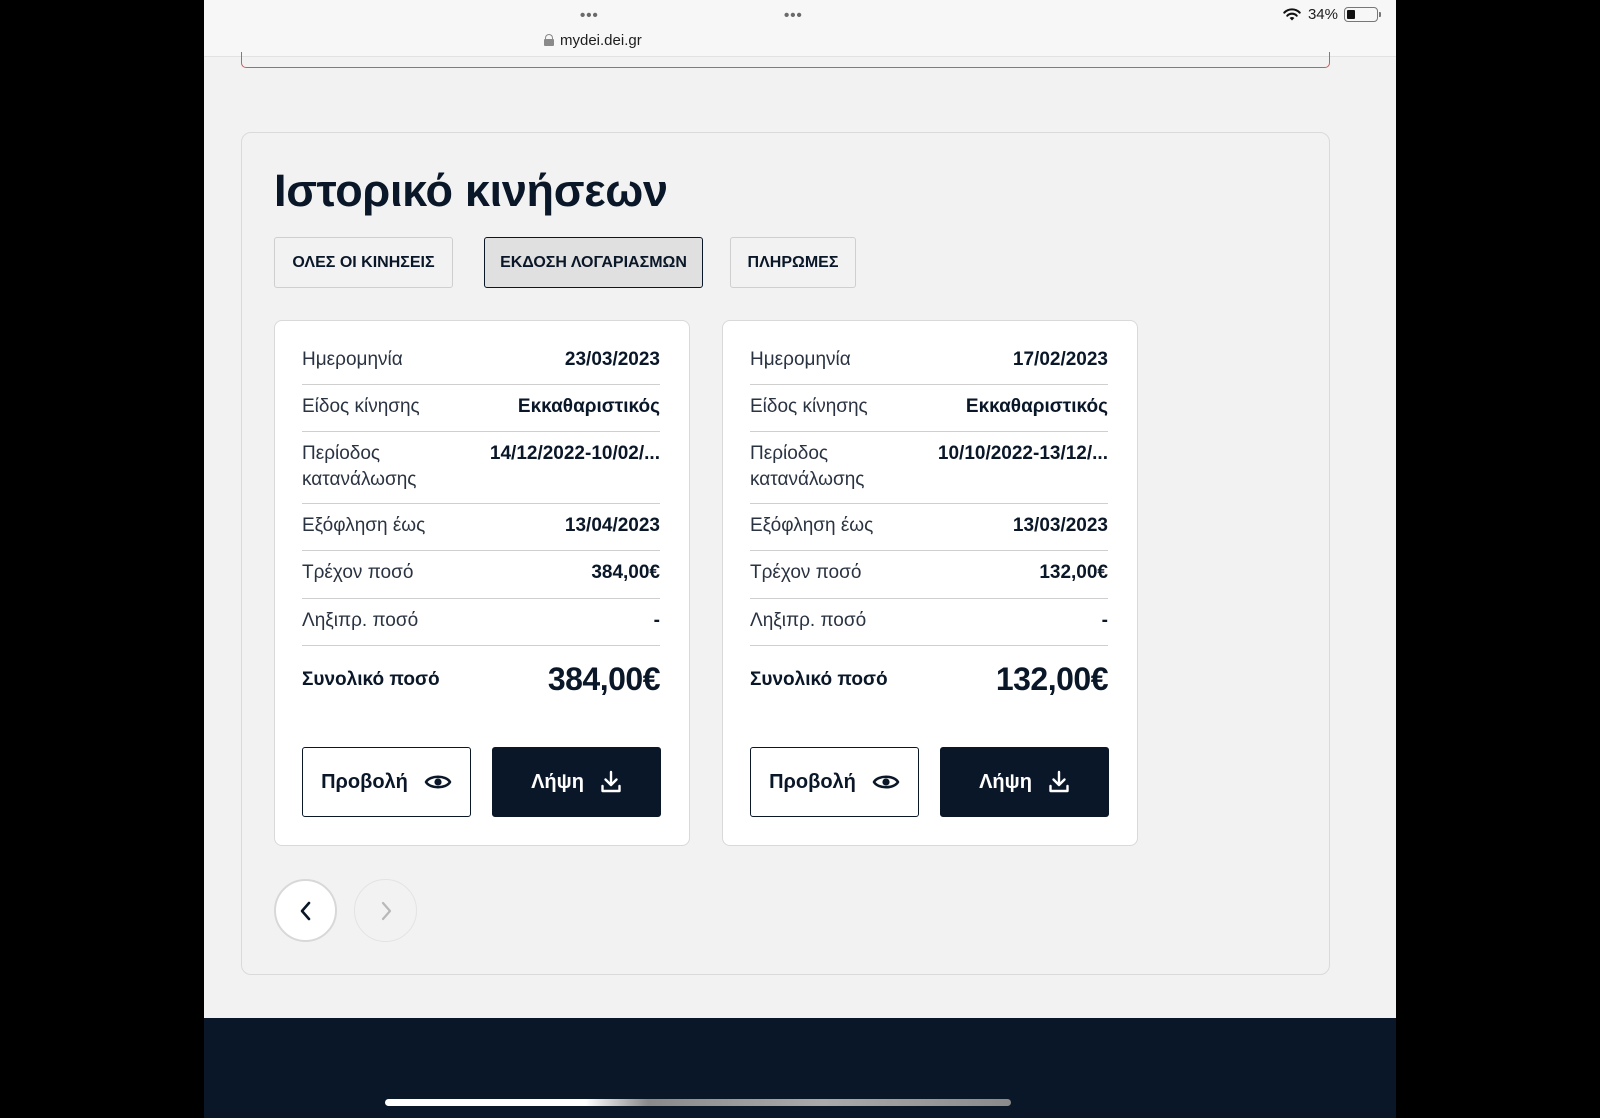 This screenshot has width=1600, height=1118. What do you see at coordinates (601, 40) in the screenshot?
I see `url-text: mydei.dei.gr` at bounding box center [601, 40].